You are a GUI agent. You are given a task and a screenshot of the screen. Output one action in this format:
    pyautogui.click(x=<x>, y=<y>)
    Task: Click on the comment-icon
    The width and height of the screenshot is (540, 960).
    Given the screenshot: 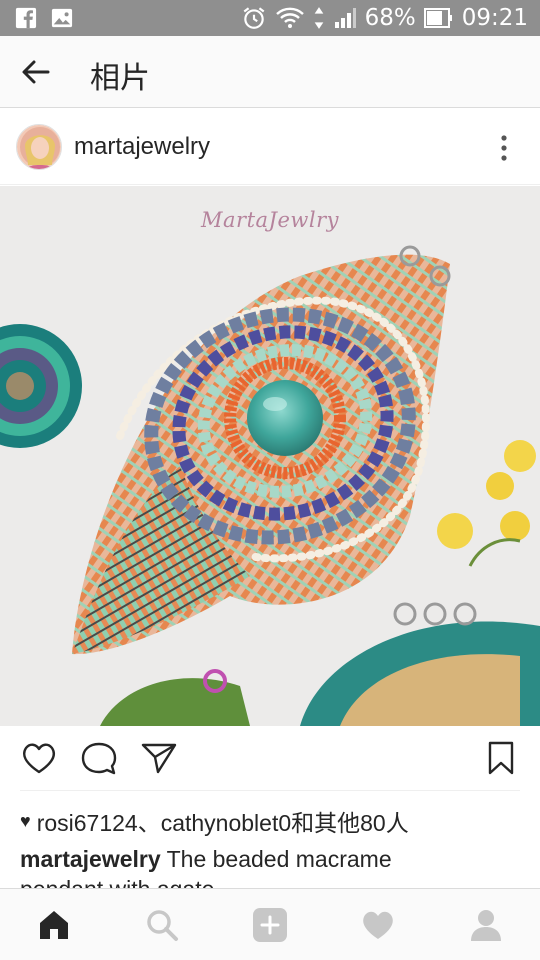 What is the action you would take?
    pyautogui.click(x=99, y=758)
    